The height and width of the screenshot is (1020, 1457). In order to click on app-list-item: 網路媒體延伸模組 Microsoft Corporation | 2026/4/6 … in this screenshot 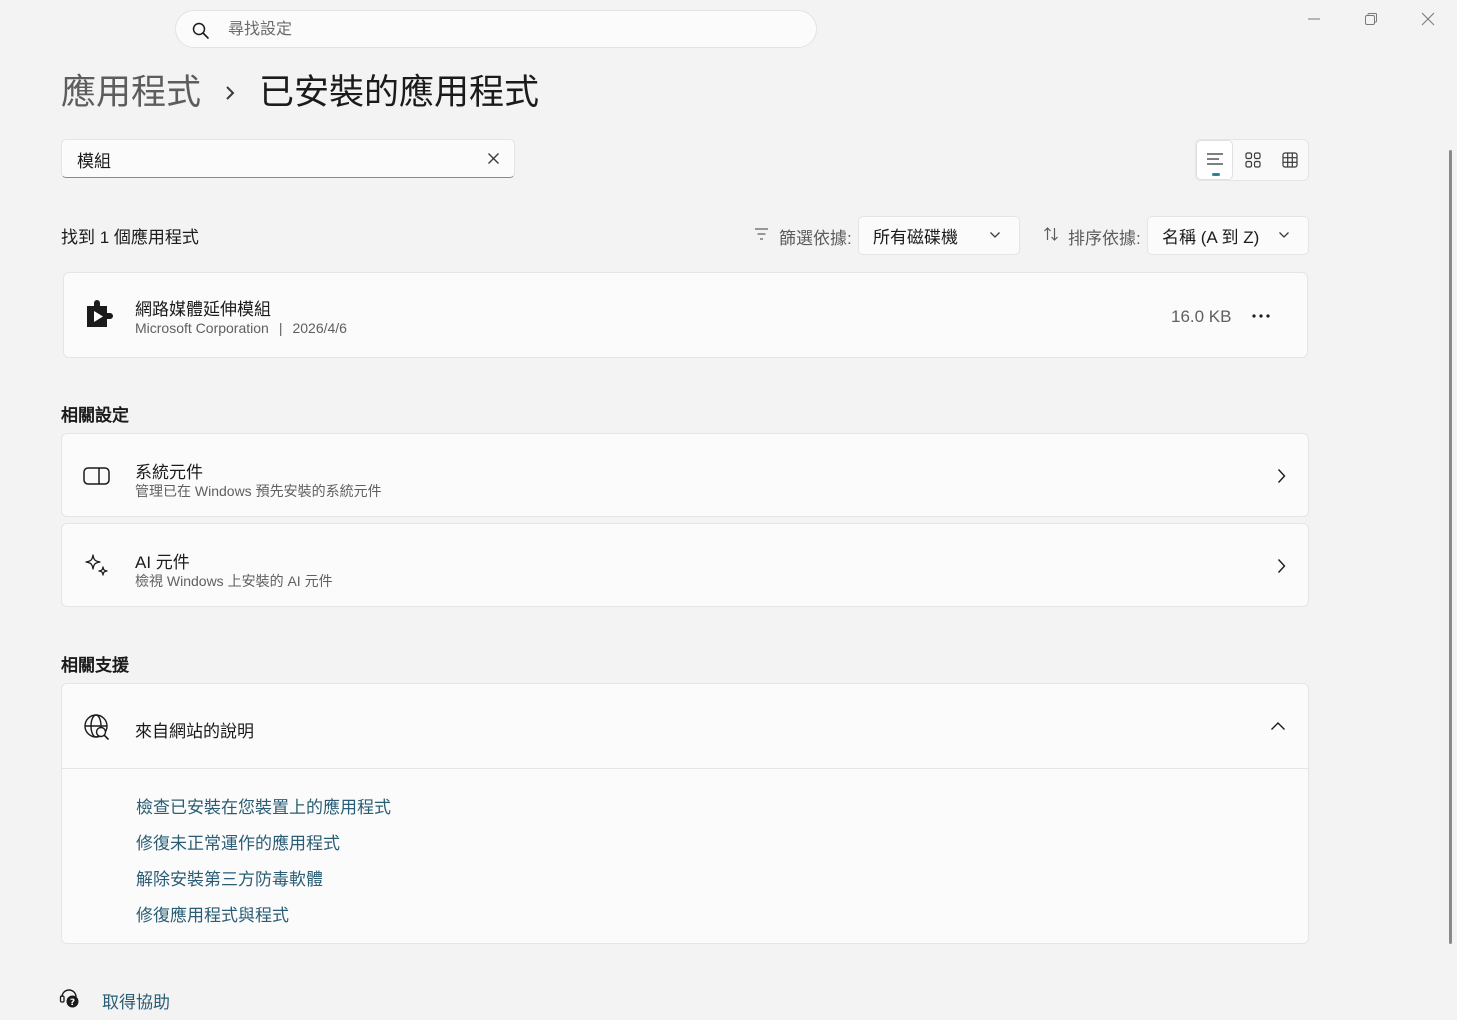, I will do `click(685, 315)`.